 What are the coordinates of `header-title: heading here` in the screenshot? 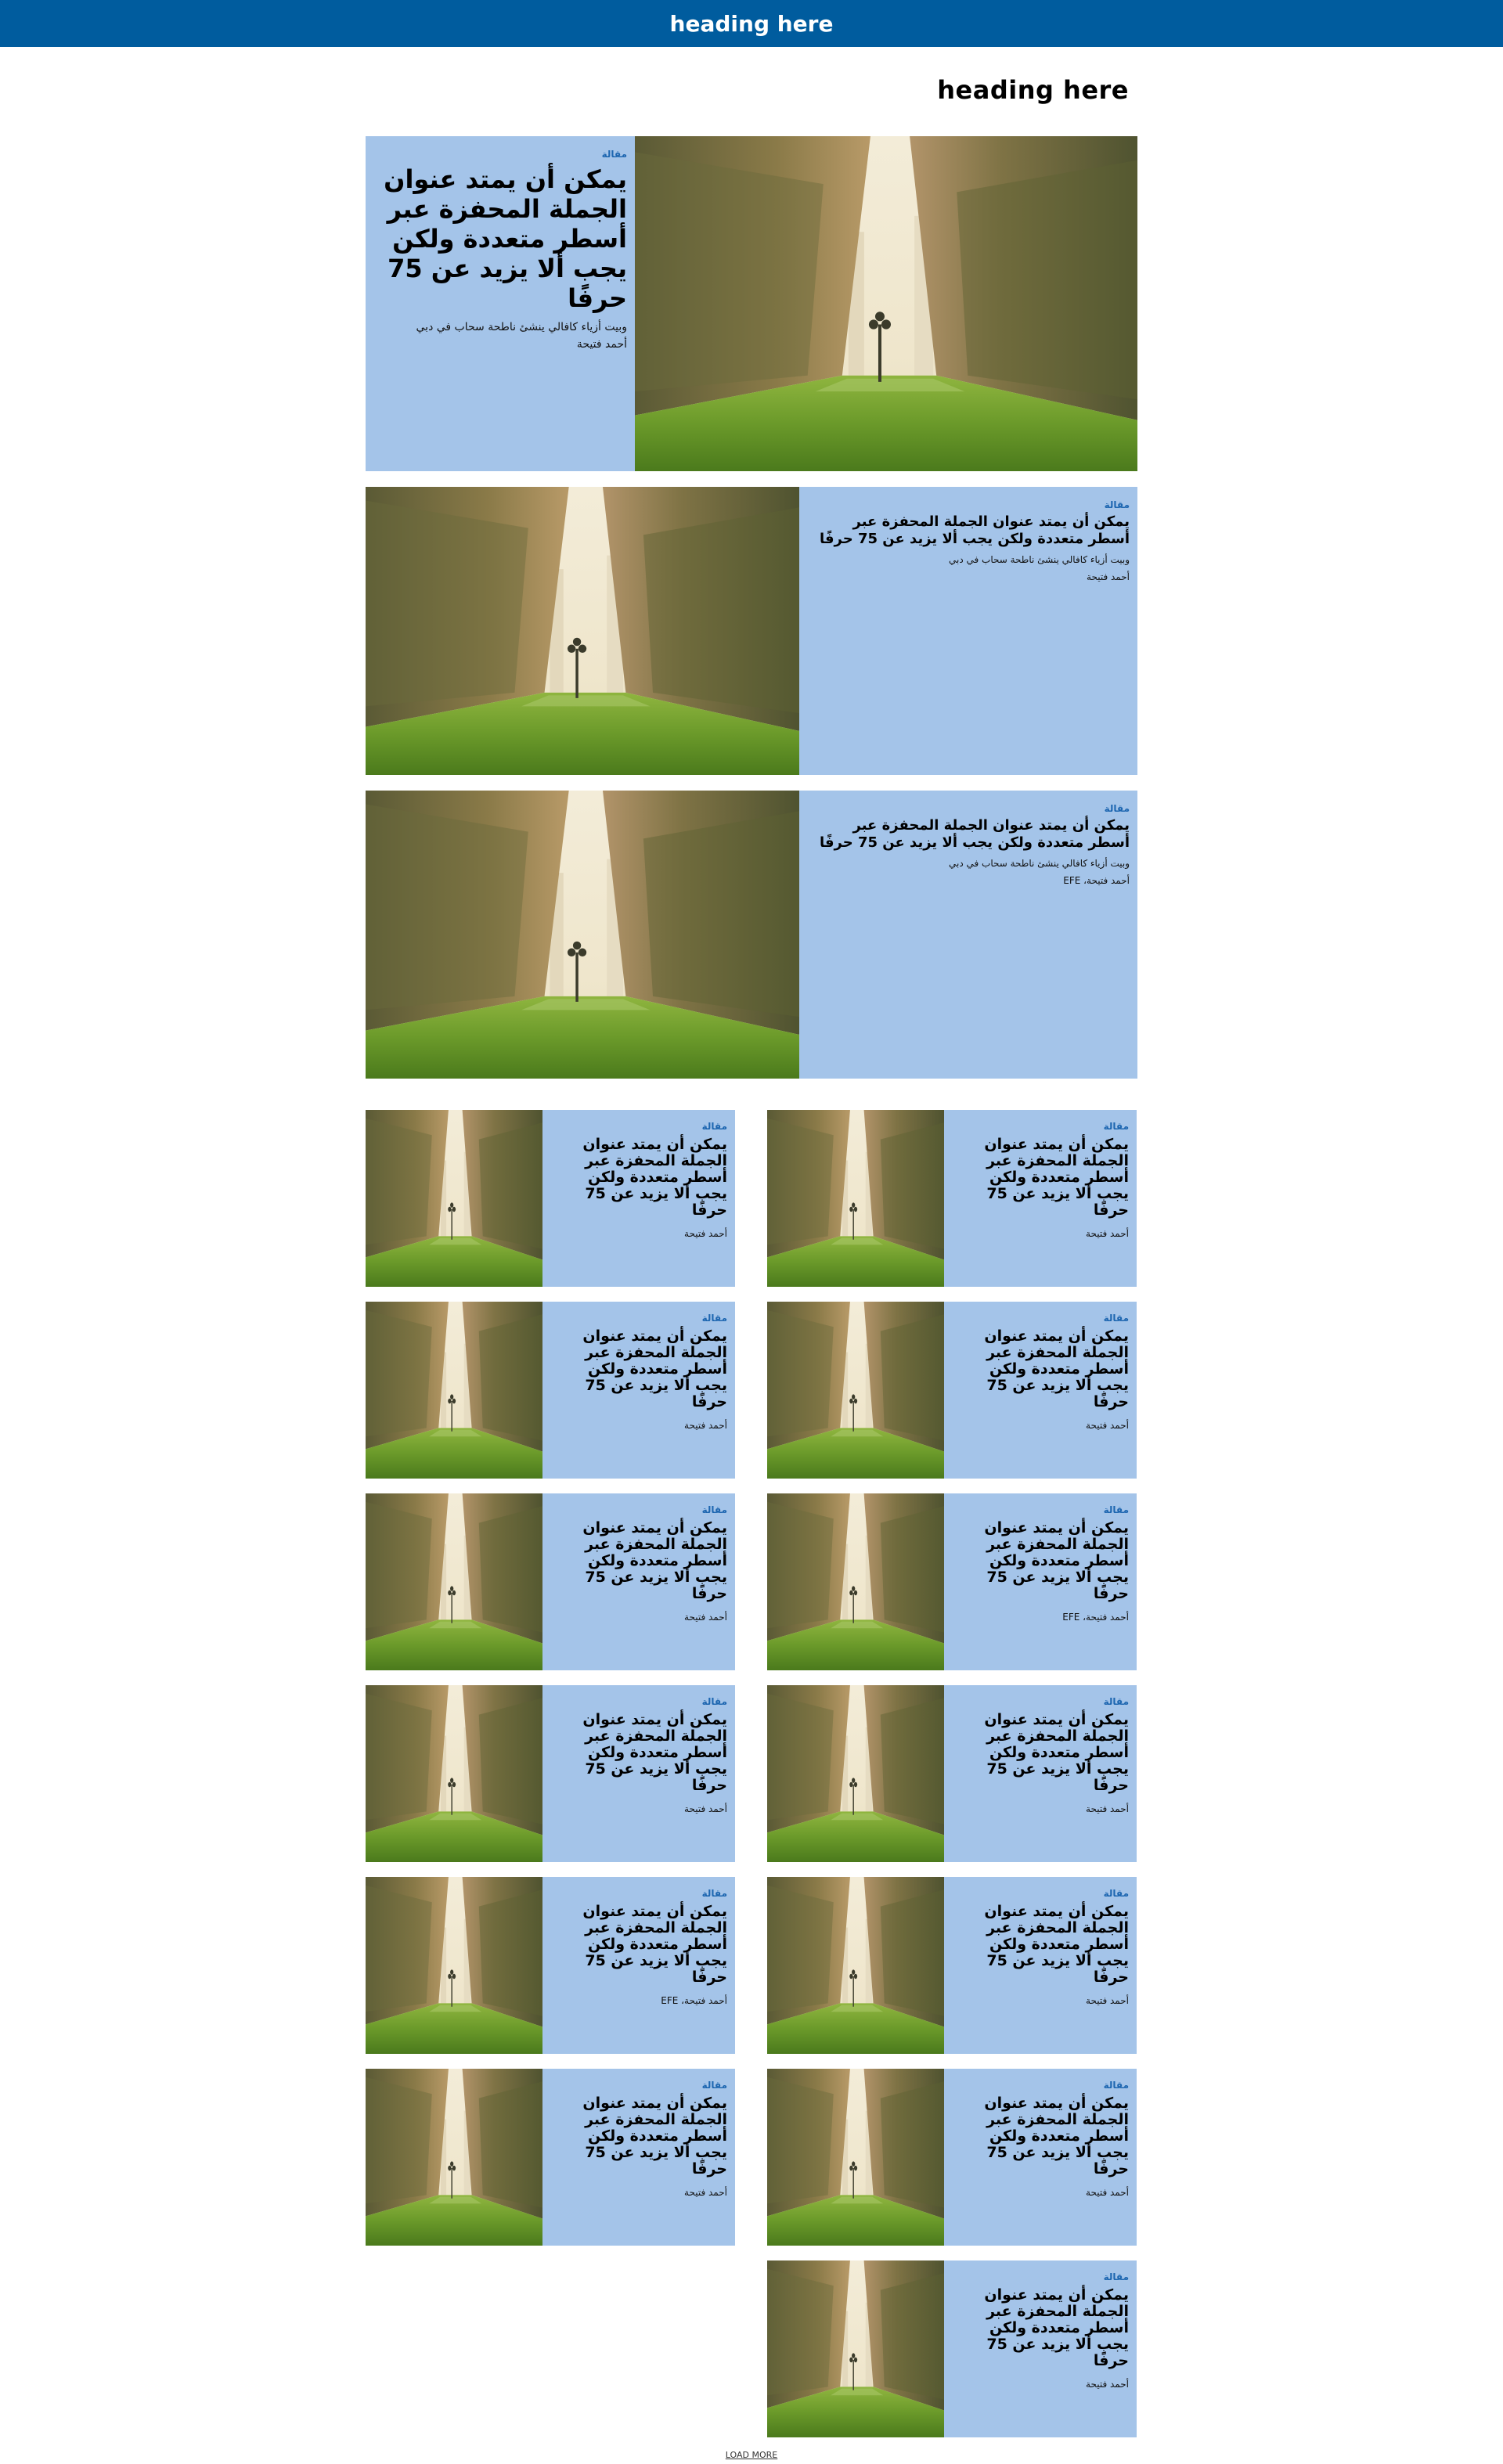 It's located at (751, 24).